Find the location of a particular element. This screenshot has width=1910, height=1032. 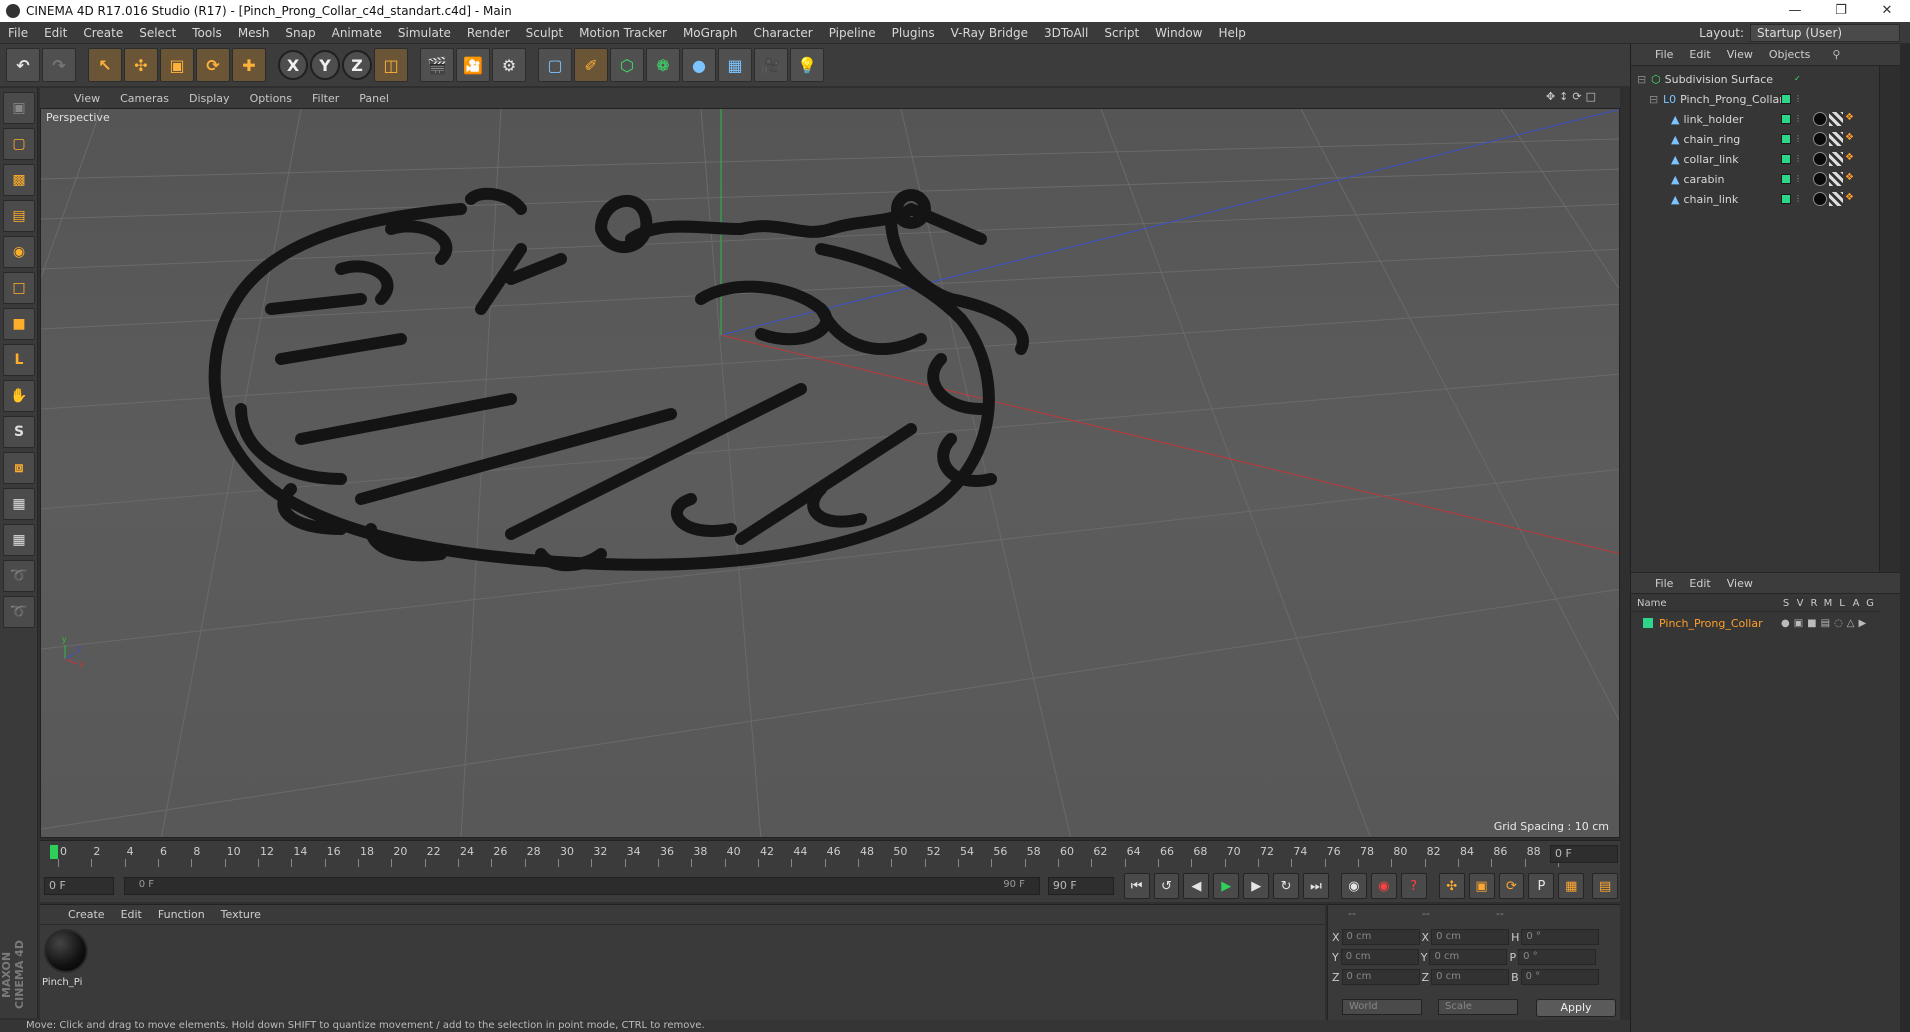

close-button: ✕ is located at coordinates (1887, 11).